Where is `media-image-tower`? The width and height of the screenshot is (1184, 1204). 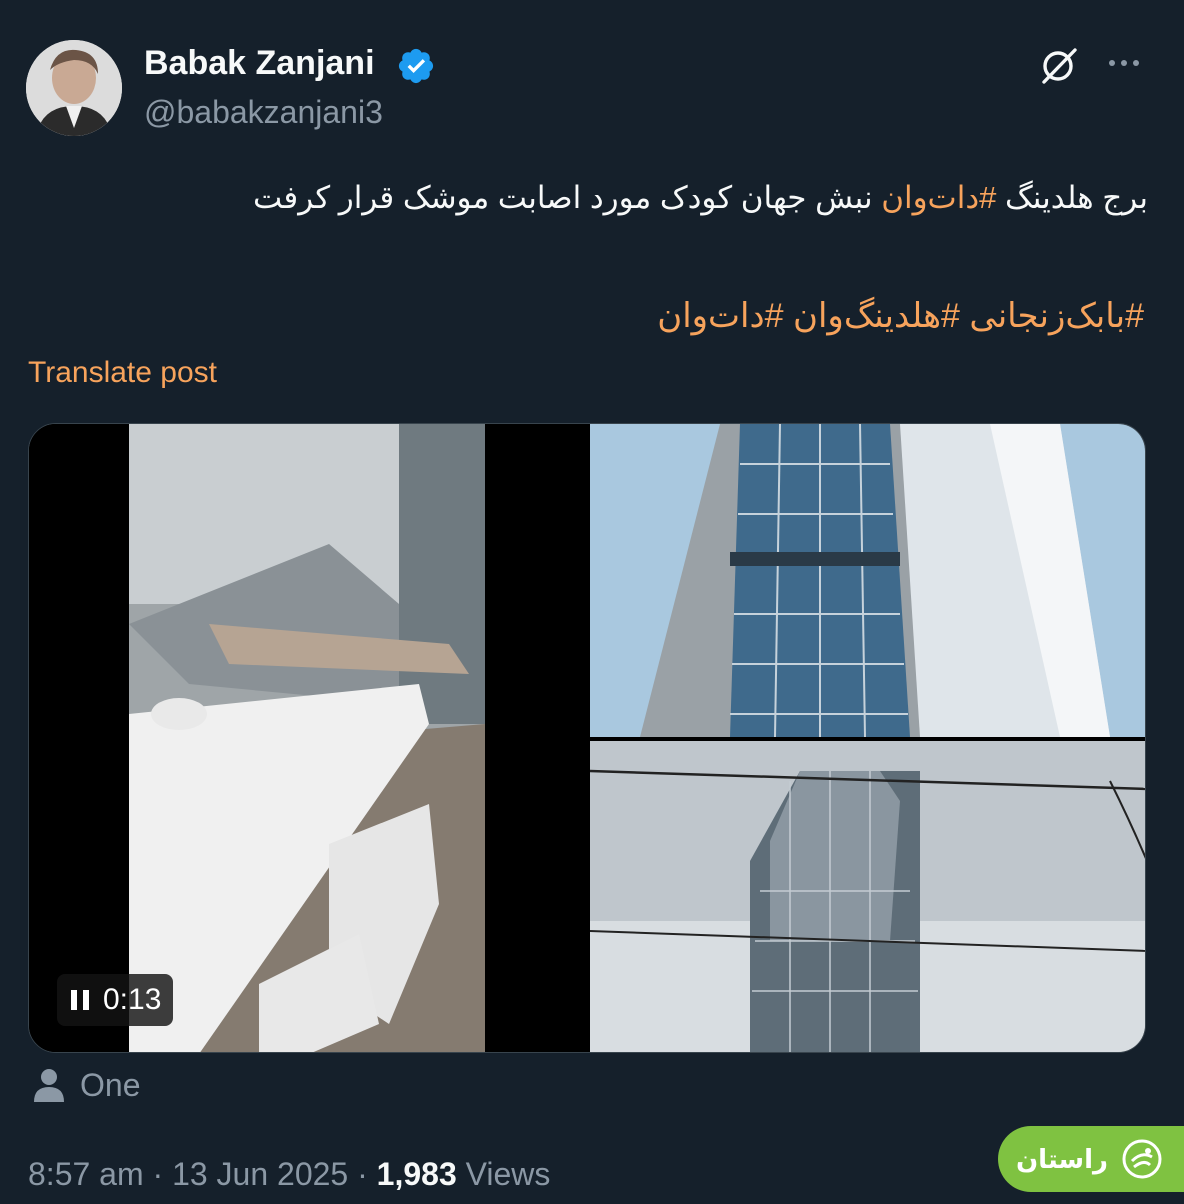
media-image-tower is located at coordinates (867, 581).